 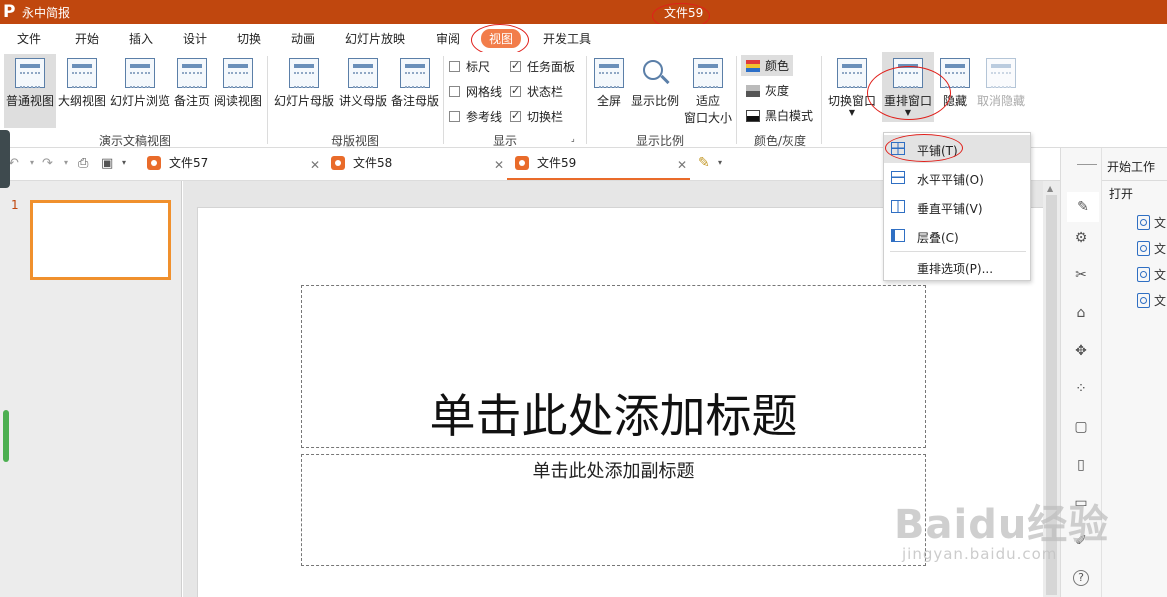 What do you see at coordinates (852, 112) in the screenshot?
I see `switch-window-arrow-icon: ▼` at bounding box center [852, 112].